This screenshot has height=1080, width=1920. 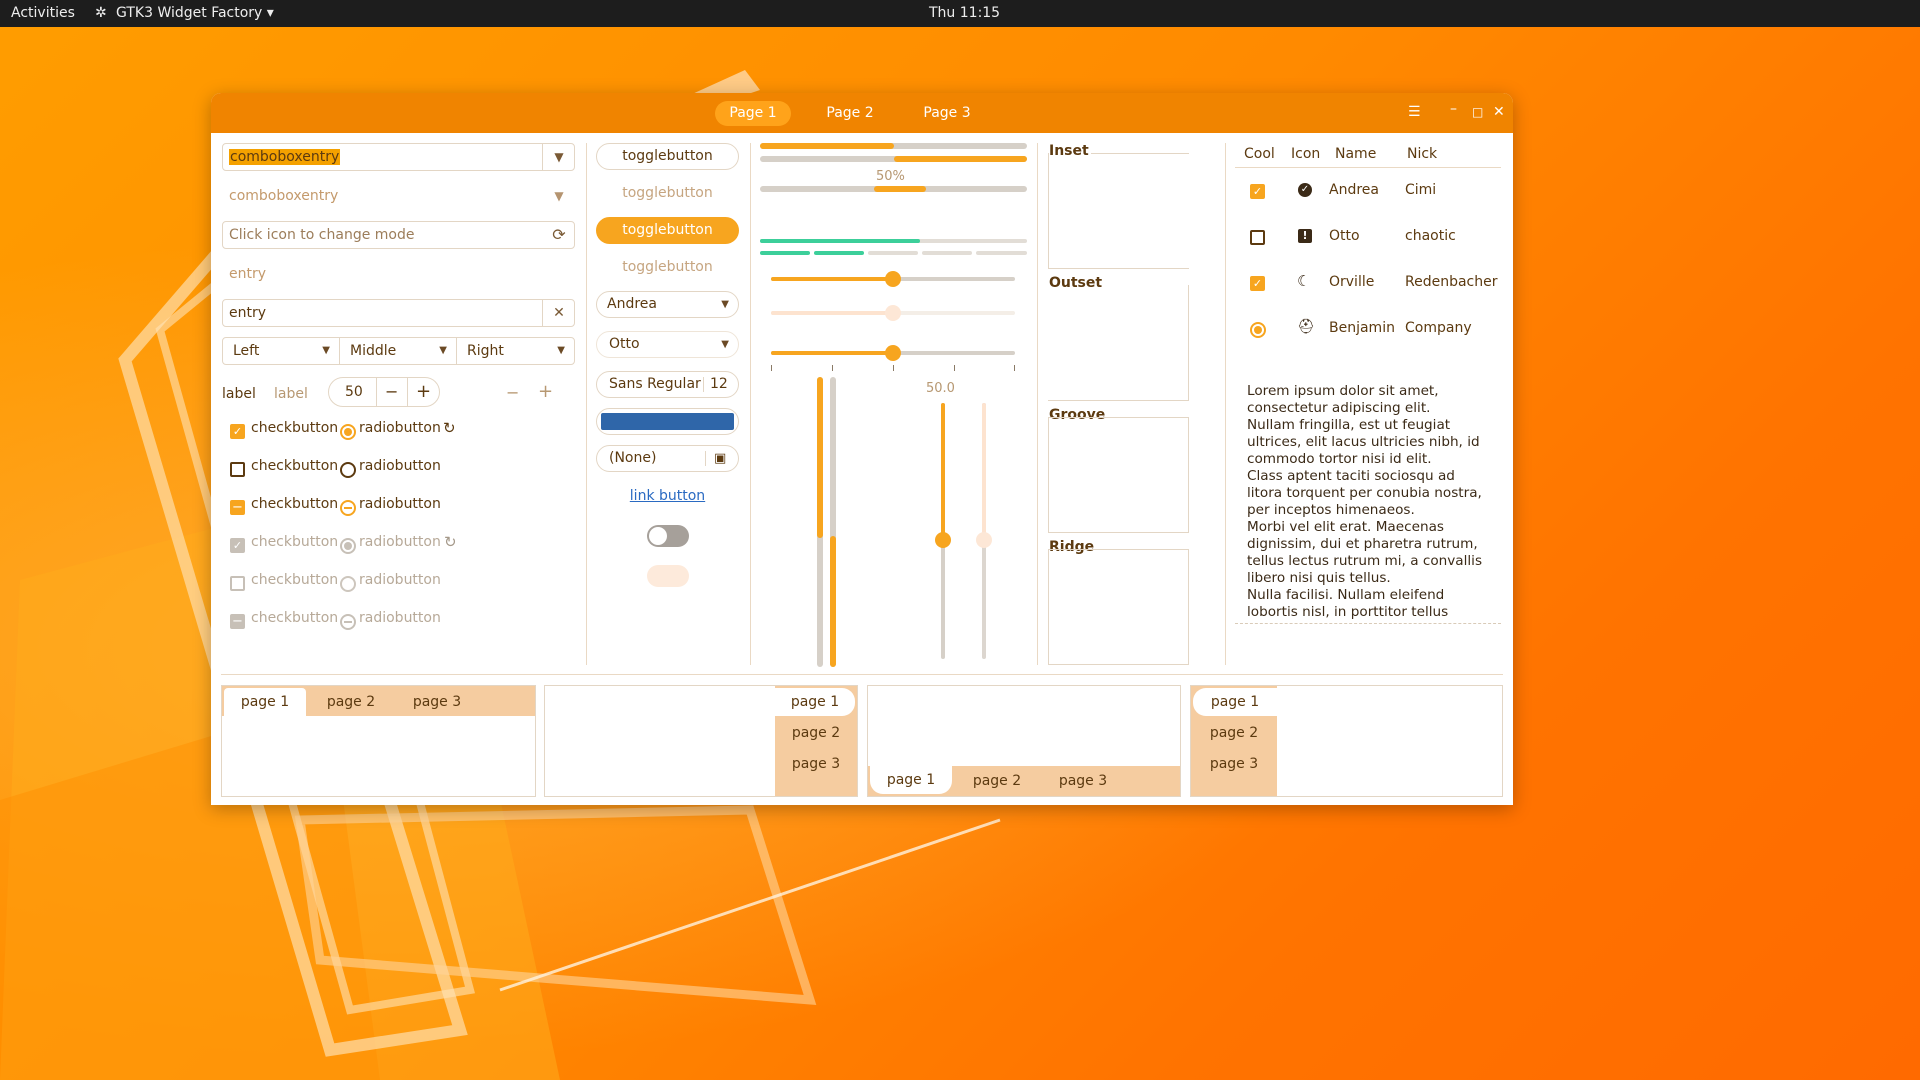 I want to click on icon-entry: Click icon to change mode ⟳, so click(x=398, y=235).